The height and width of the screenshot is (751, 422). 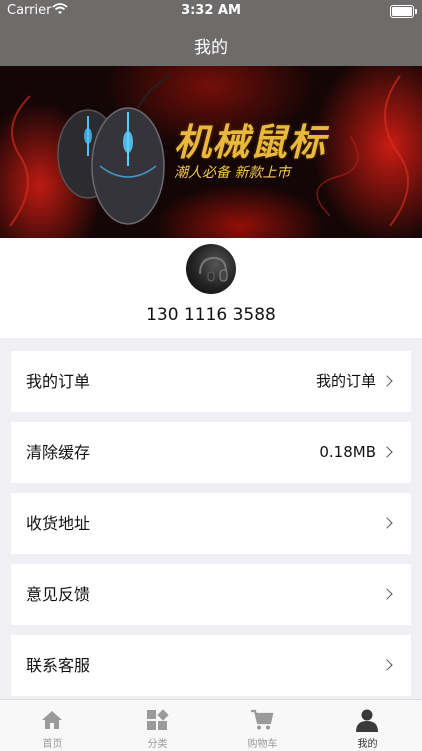 I want to click on profile-section: 130 1116 3588, so click(x=211, y=288).